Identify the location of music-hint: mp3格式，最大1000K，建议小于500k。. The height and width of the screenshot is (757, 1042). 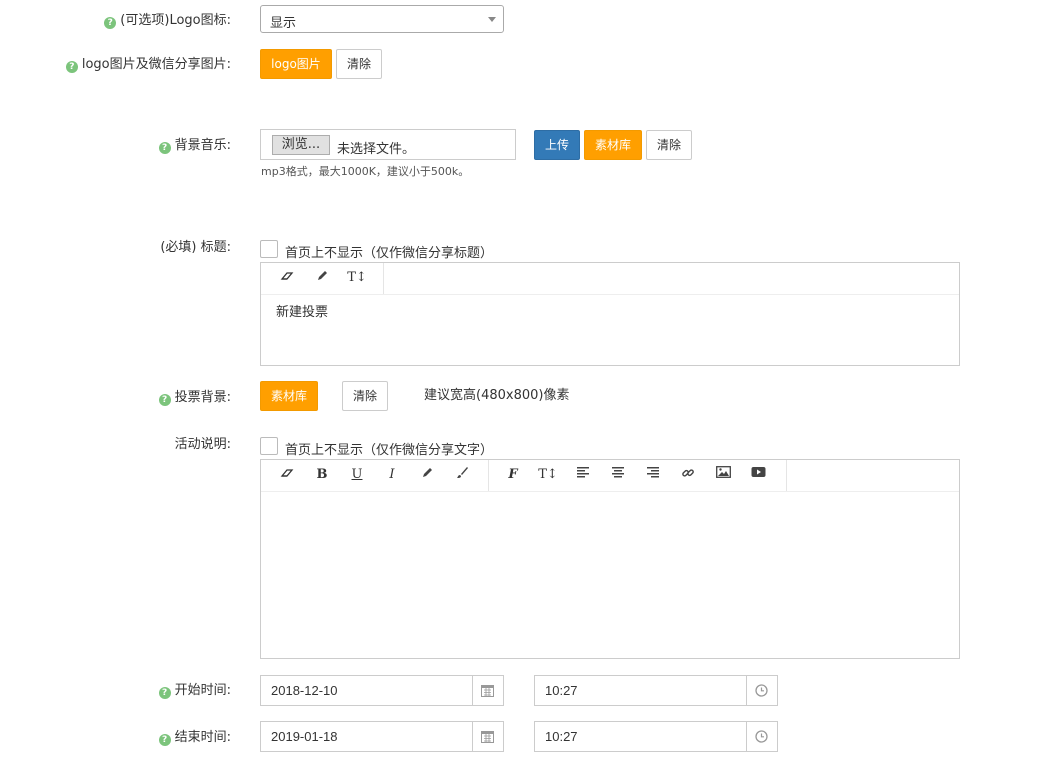
(365, 171).